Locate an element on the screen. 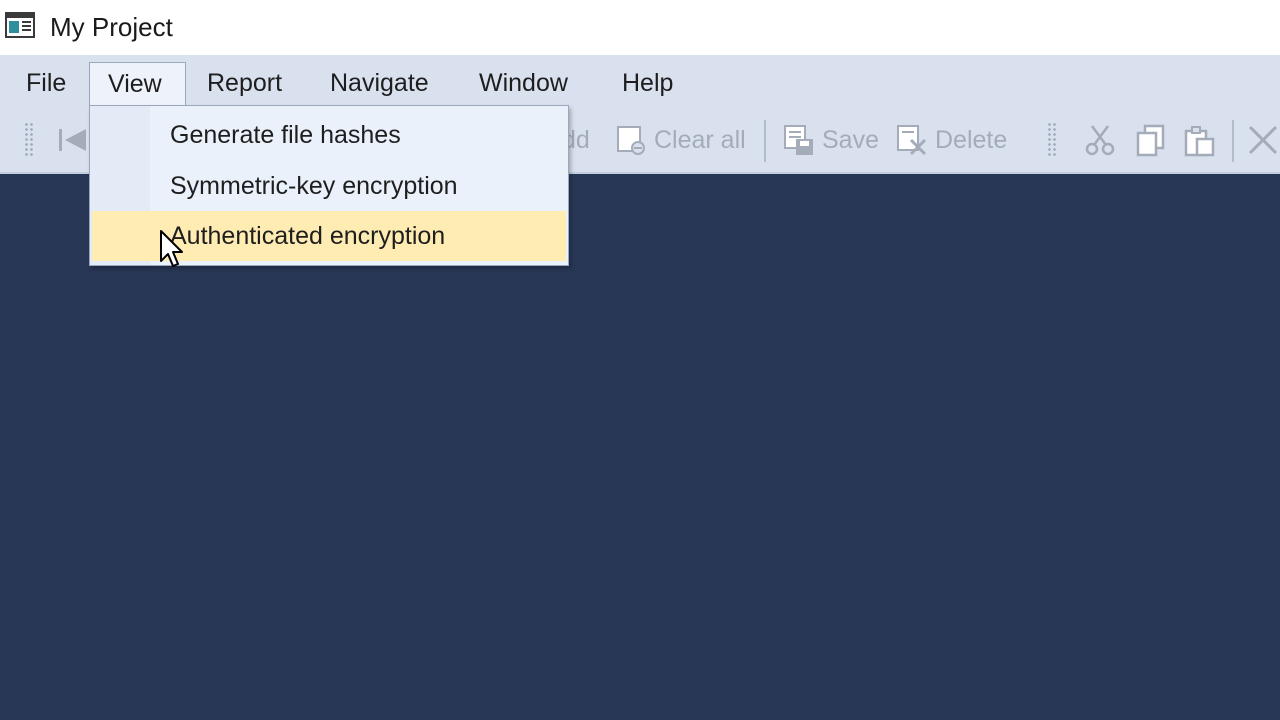 This screenshot has width=1280, height=720. save-icon is located at coordinates (798, 140).